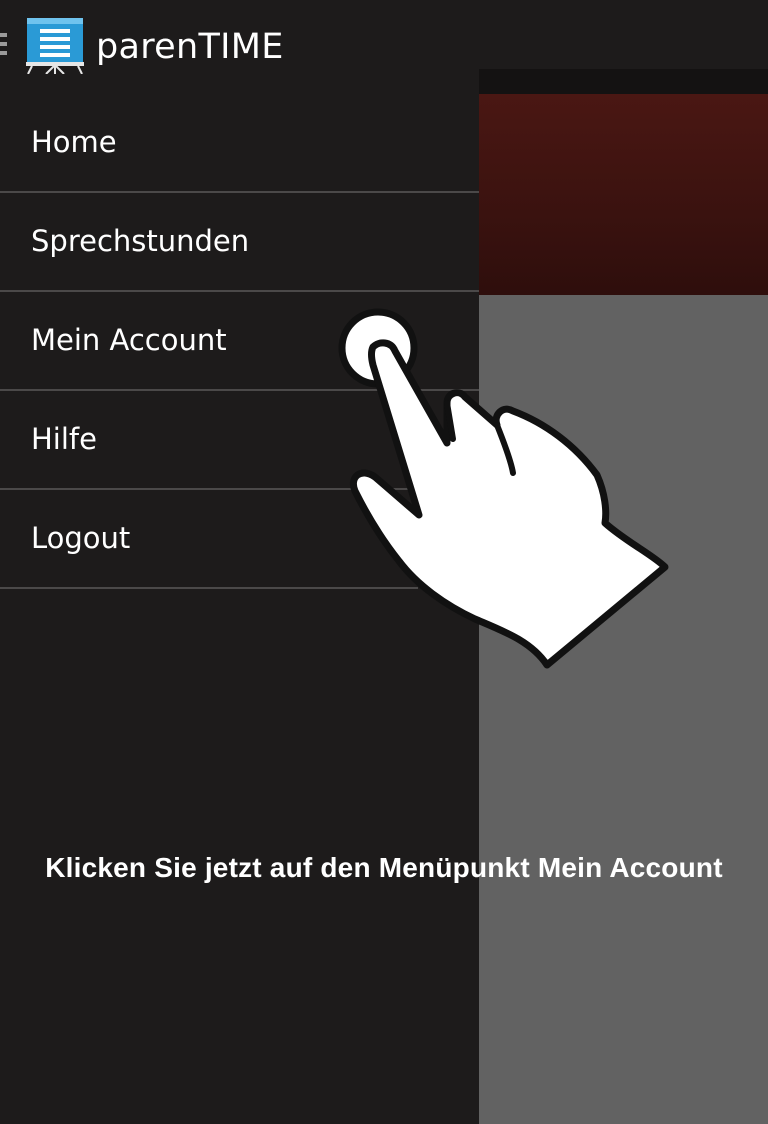 The height and width of the screenshot is (1124, 768). I want to click on nav-item-mein-account: Mein Account, so click(239, 341).